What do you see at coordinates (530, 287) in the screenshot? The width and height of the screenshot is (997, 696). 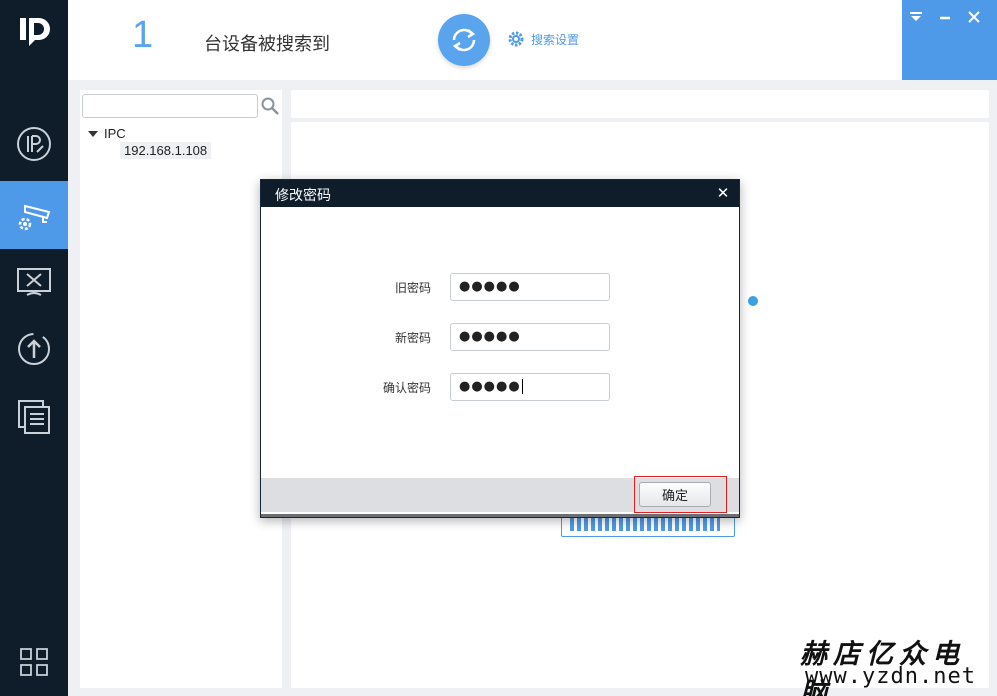 I see `old-password-field: ●●●●●` at bounding box center [530, 287].